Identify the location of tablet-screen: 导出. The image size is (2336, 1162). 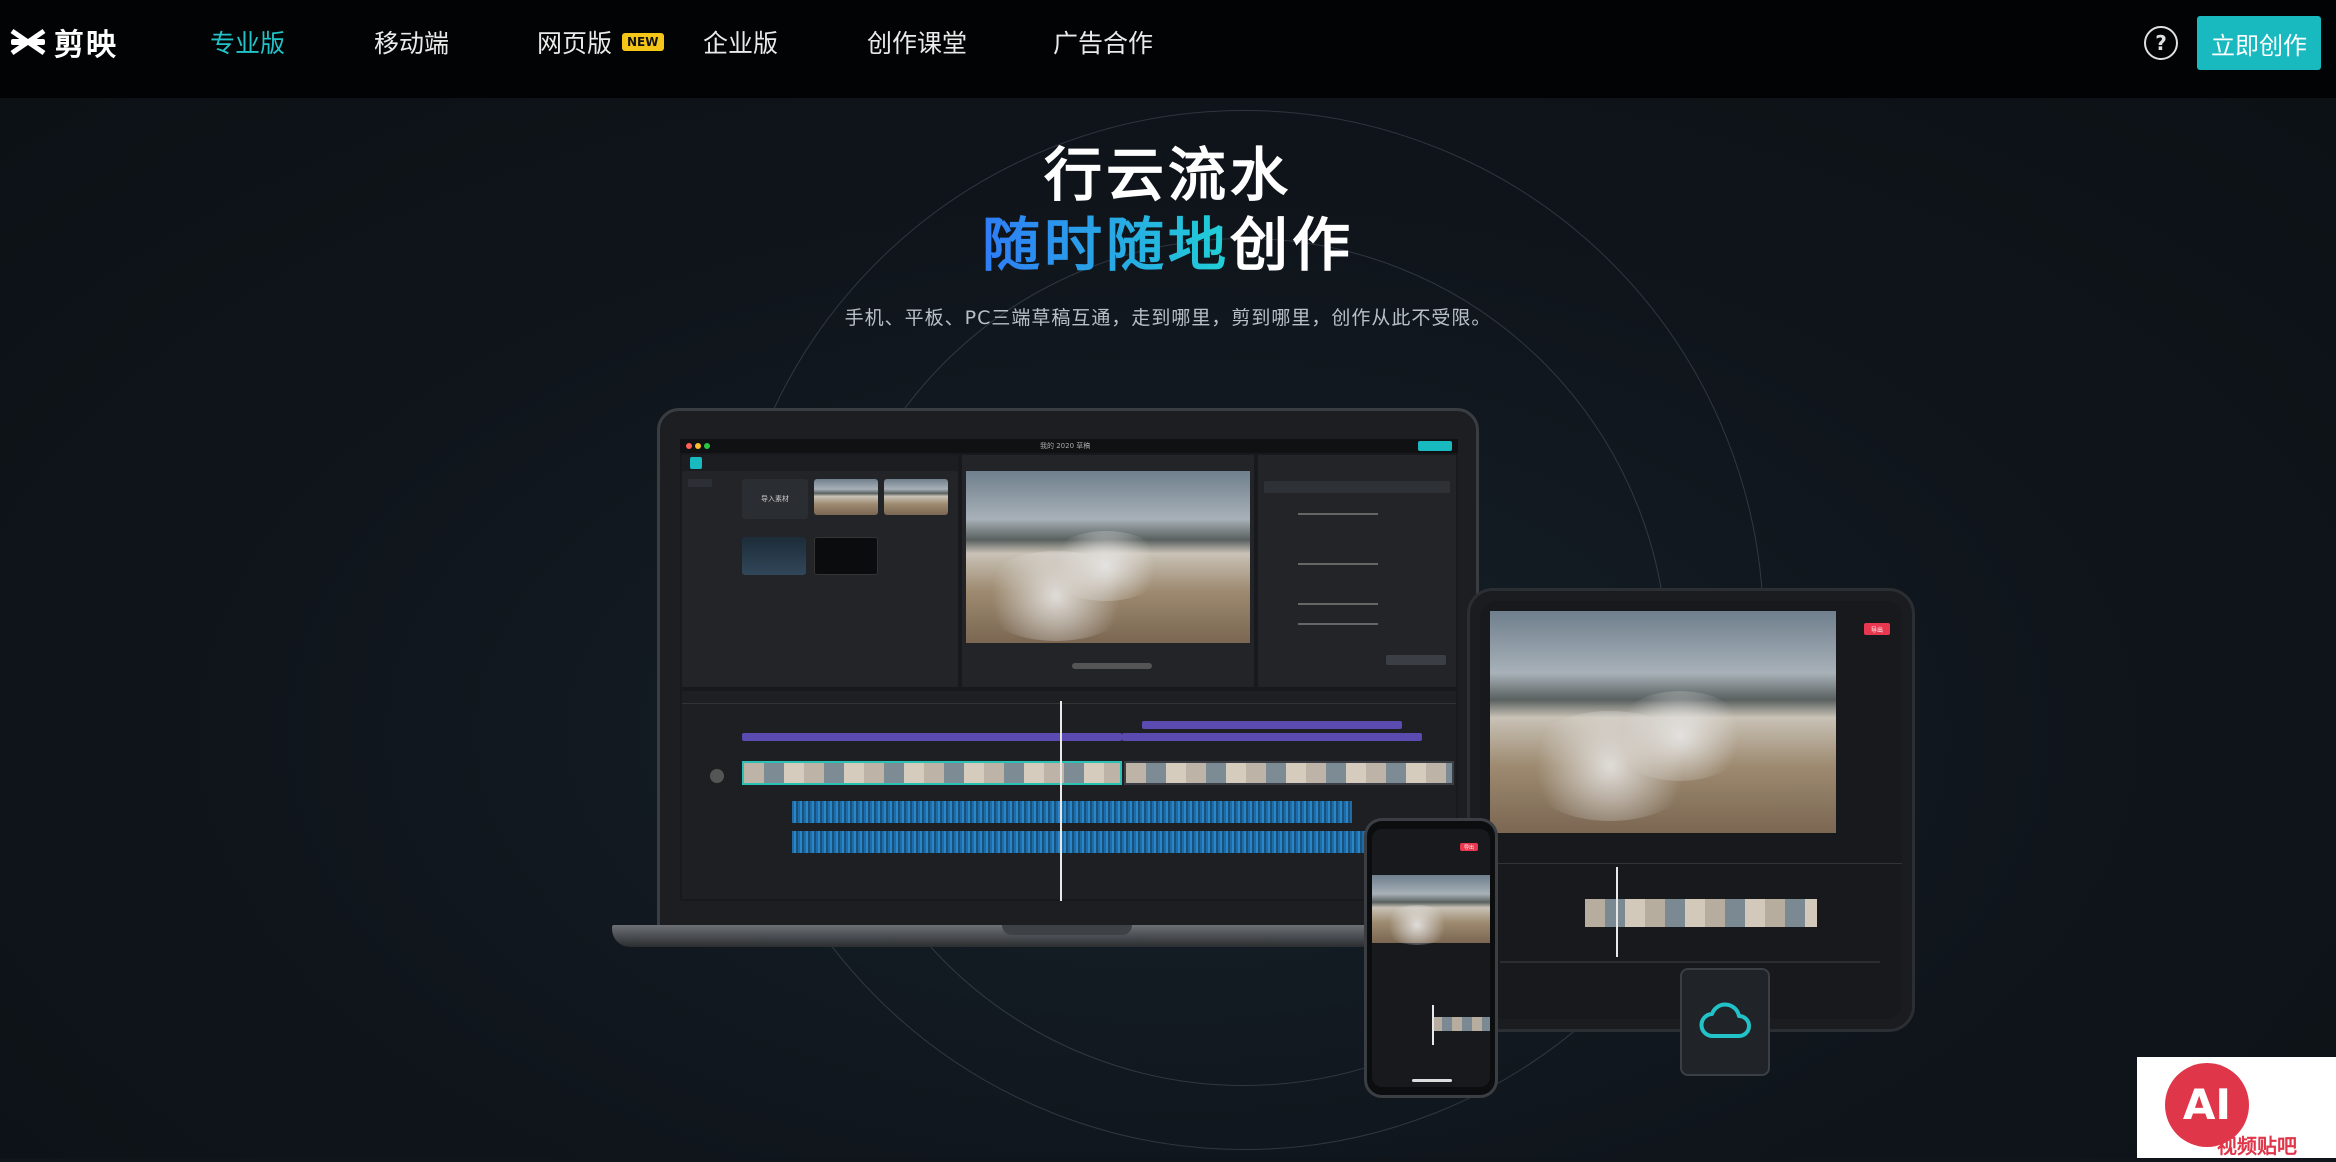
(1691, 810).